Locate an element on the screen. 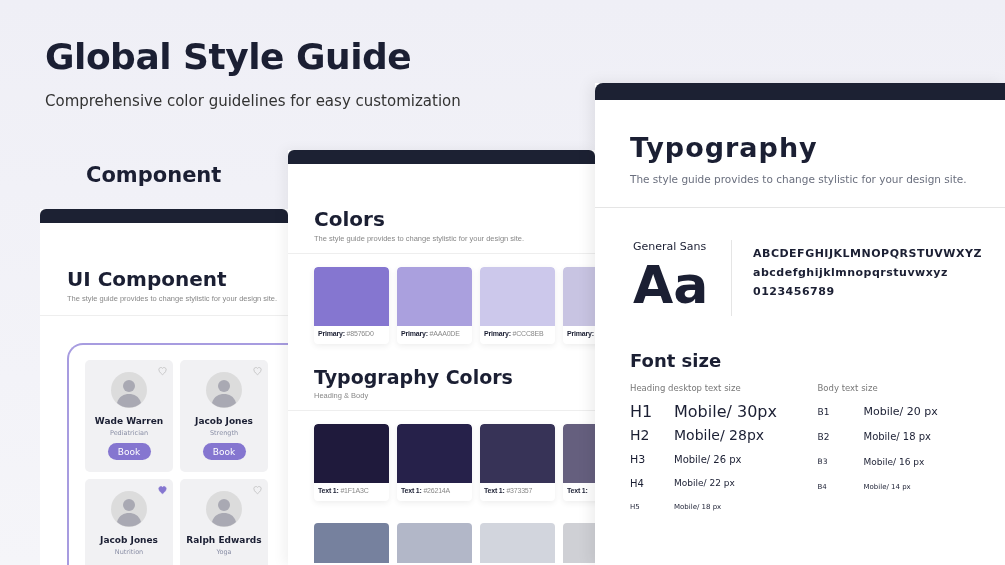 This screenshot has height=565, width=1005. font-size-value: Mobile/ 26 px is located at coordinates (708, 459).